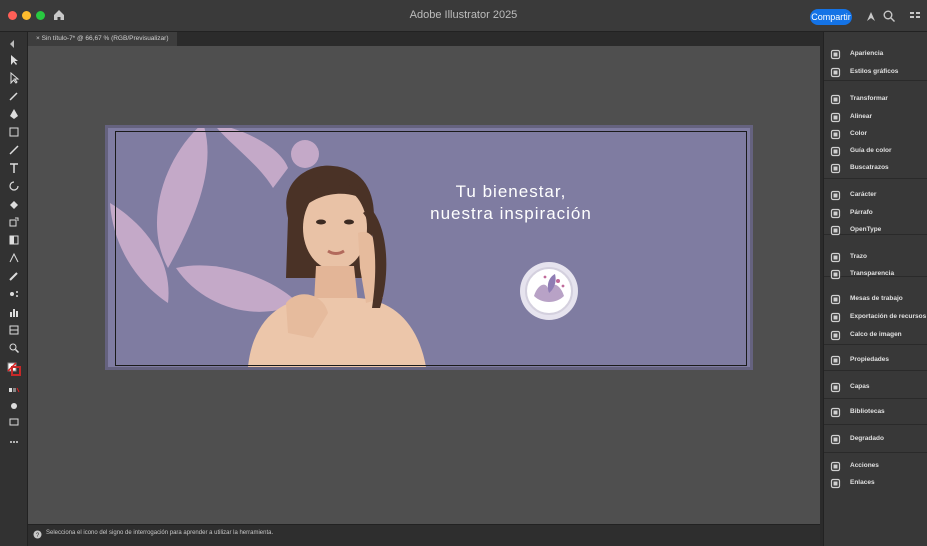 The width and height of the screenshot is (927, 546). What do you see at coordinates (14, 78) in the screenshot?
I see `direct-selection-tool-icon` at bounding box center [14, 78].